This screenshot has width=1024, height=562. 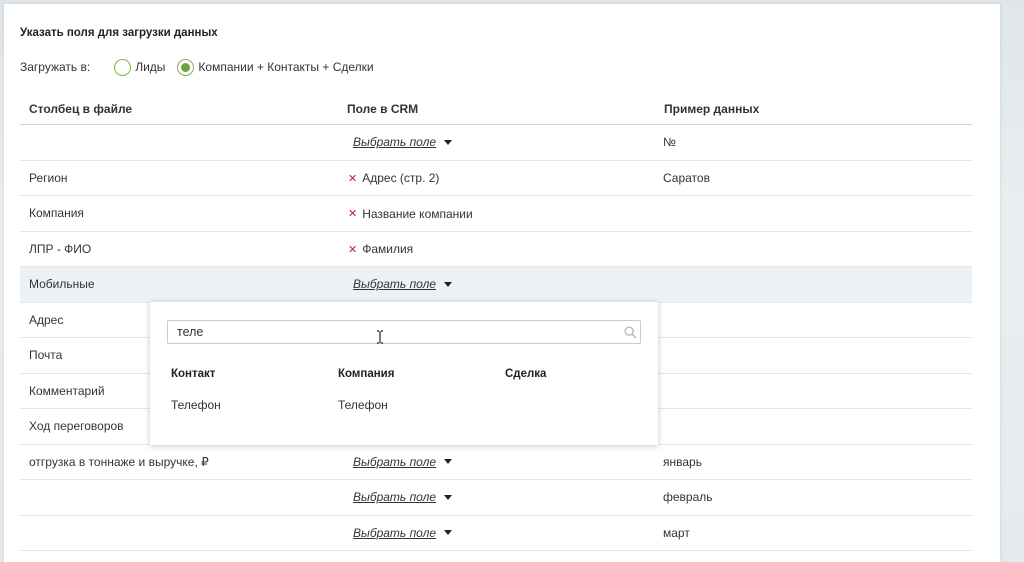 I want to click on mapped-field-label: Название компании, so click(x=417, y=213).